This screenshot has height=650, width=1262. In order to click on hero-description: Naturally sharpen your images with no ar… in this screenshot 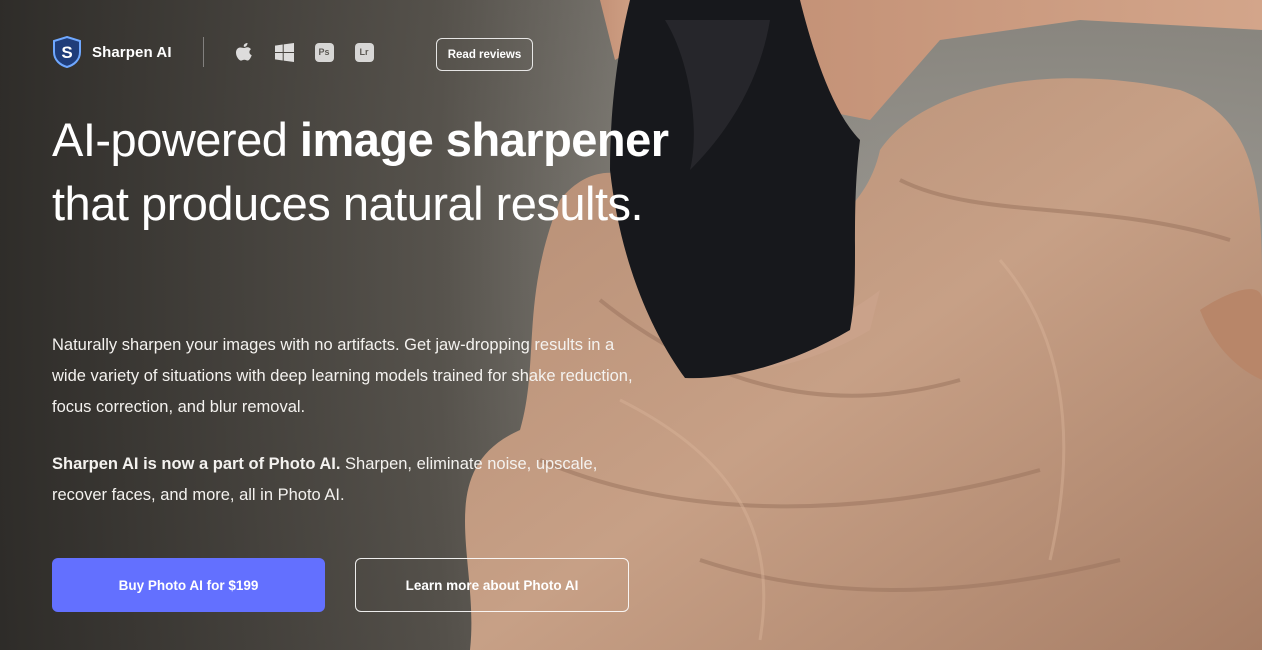, I will do `click(342, 376)`.